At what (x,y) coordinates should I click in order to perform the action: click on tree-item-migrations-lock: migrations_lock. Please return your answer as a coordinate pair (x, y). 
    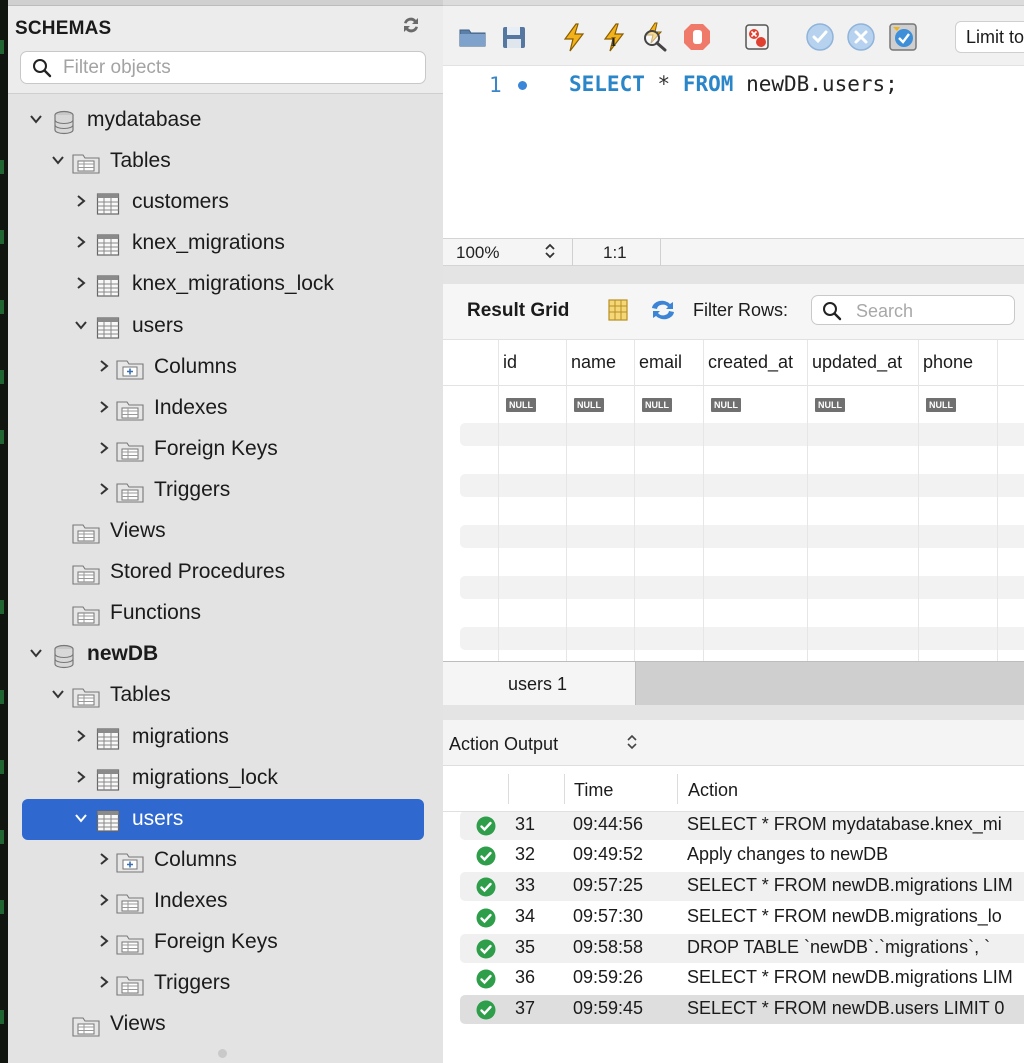
    Looking at the image, I should click on (221, 778).